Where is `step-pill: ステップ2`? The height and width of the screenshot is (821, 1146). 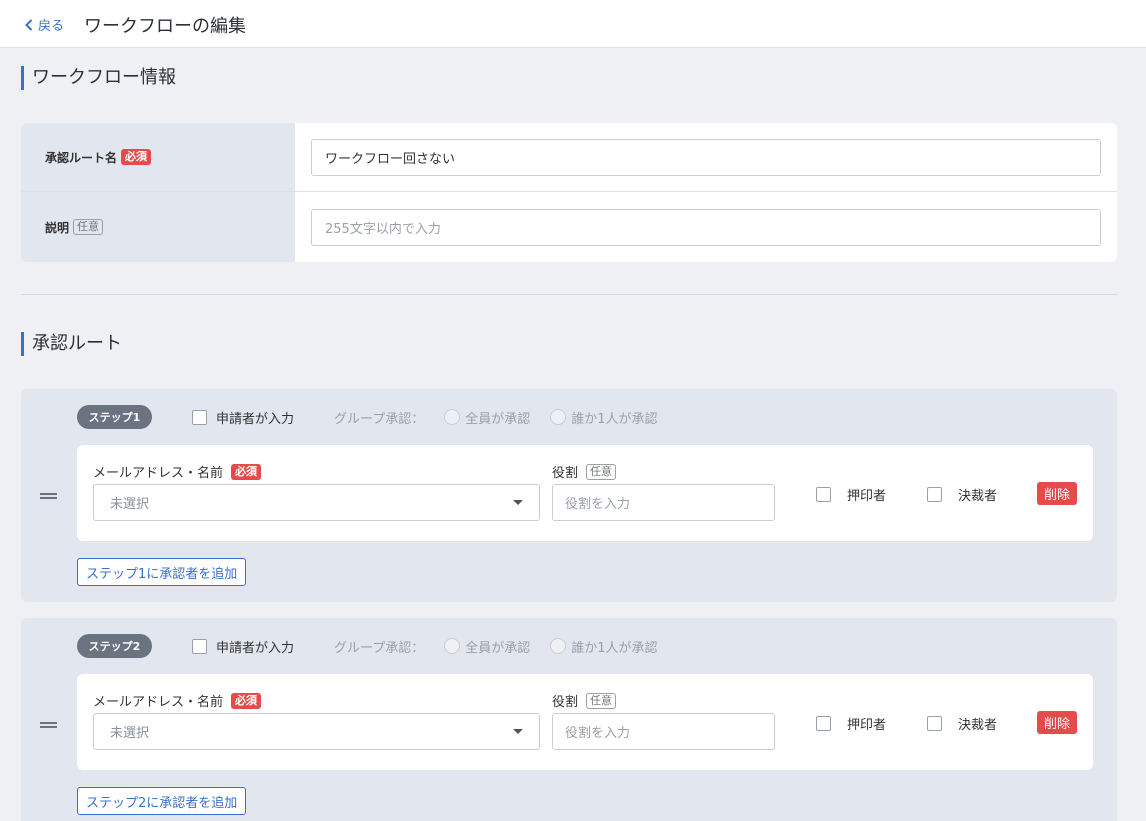 step-pill: ステップ2 is located at coordinates (114, 646).